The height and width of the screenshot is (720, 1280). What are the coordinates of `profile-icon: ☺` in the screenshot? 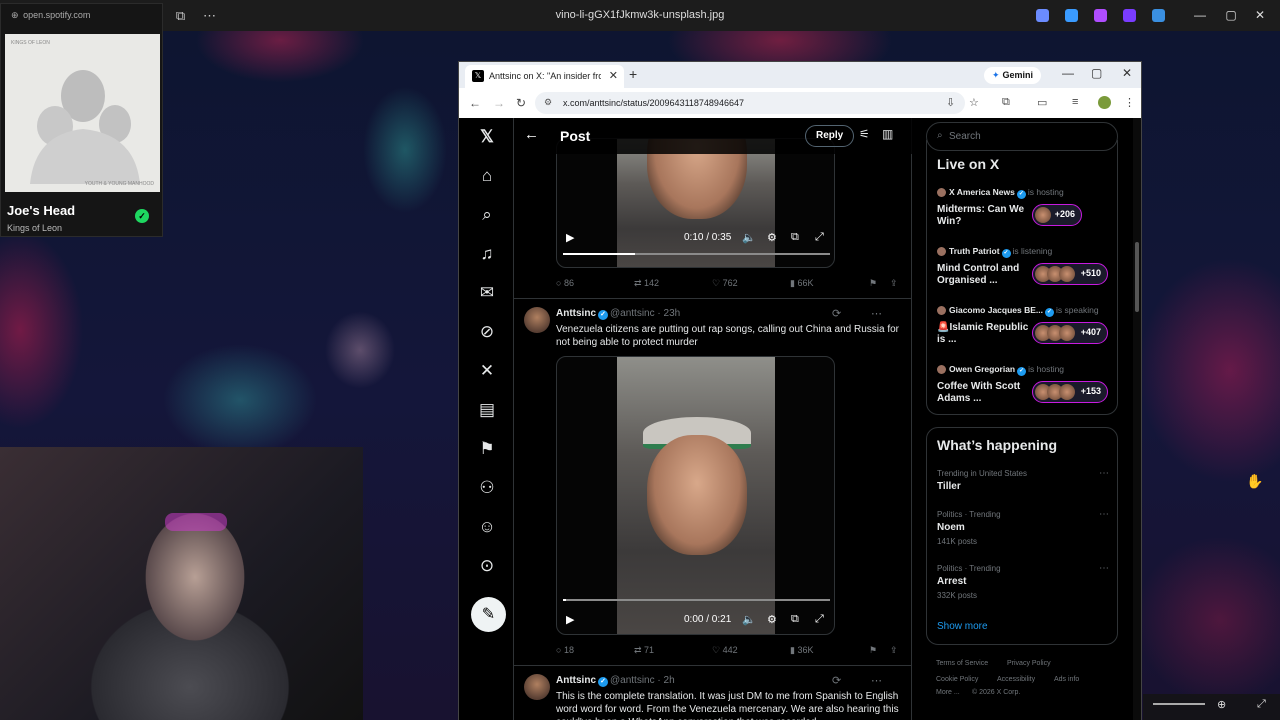 It's located at (487, 527).